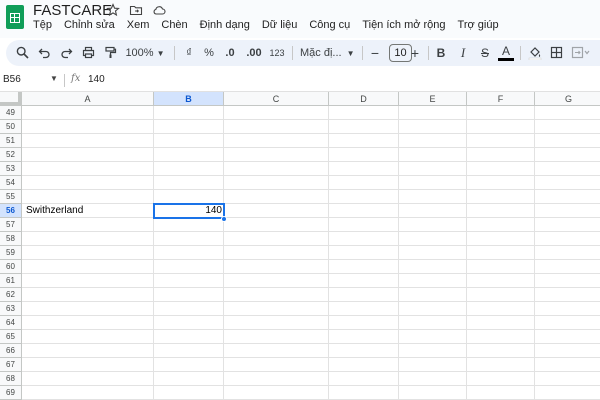  I want to click on search-icon, so click(22, 53).